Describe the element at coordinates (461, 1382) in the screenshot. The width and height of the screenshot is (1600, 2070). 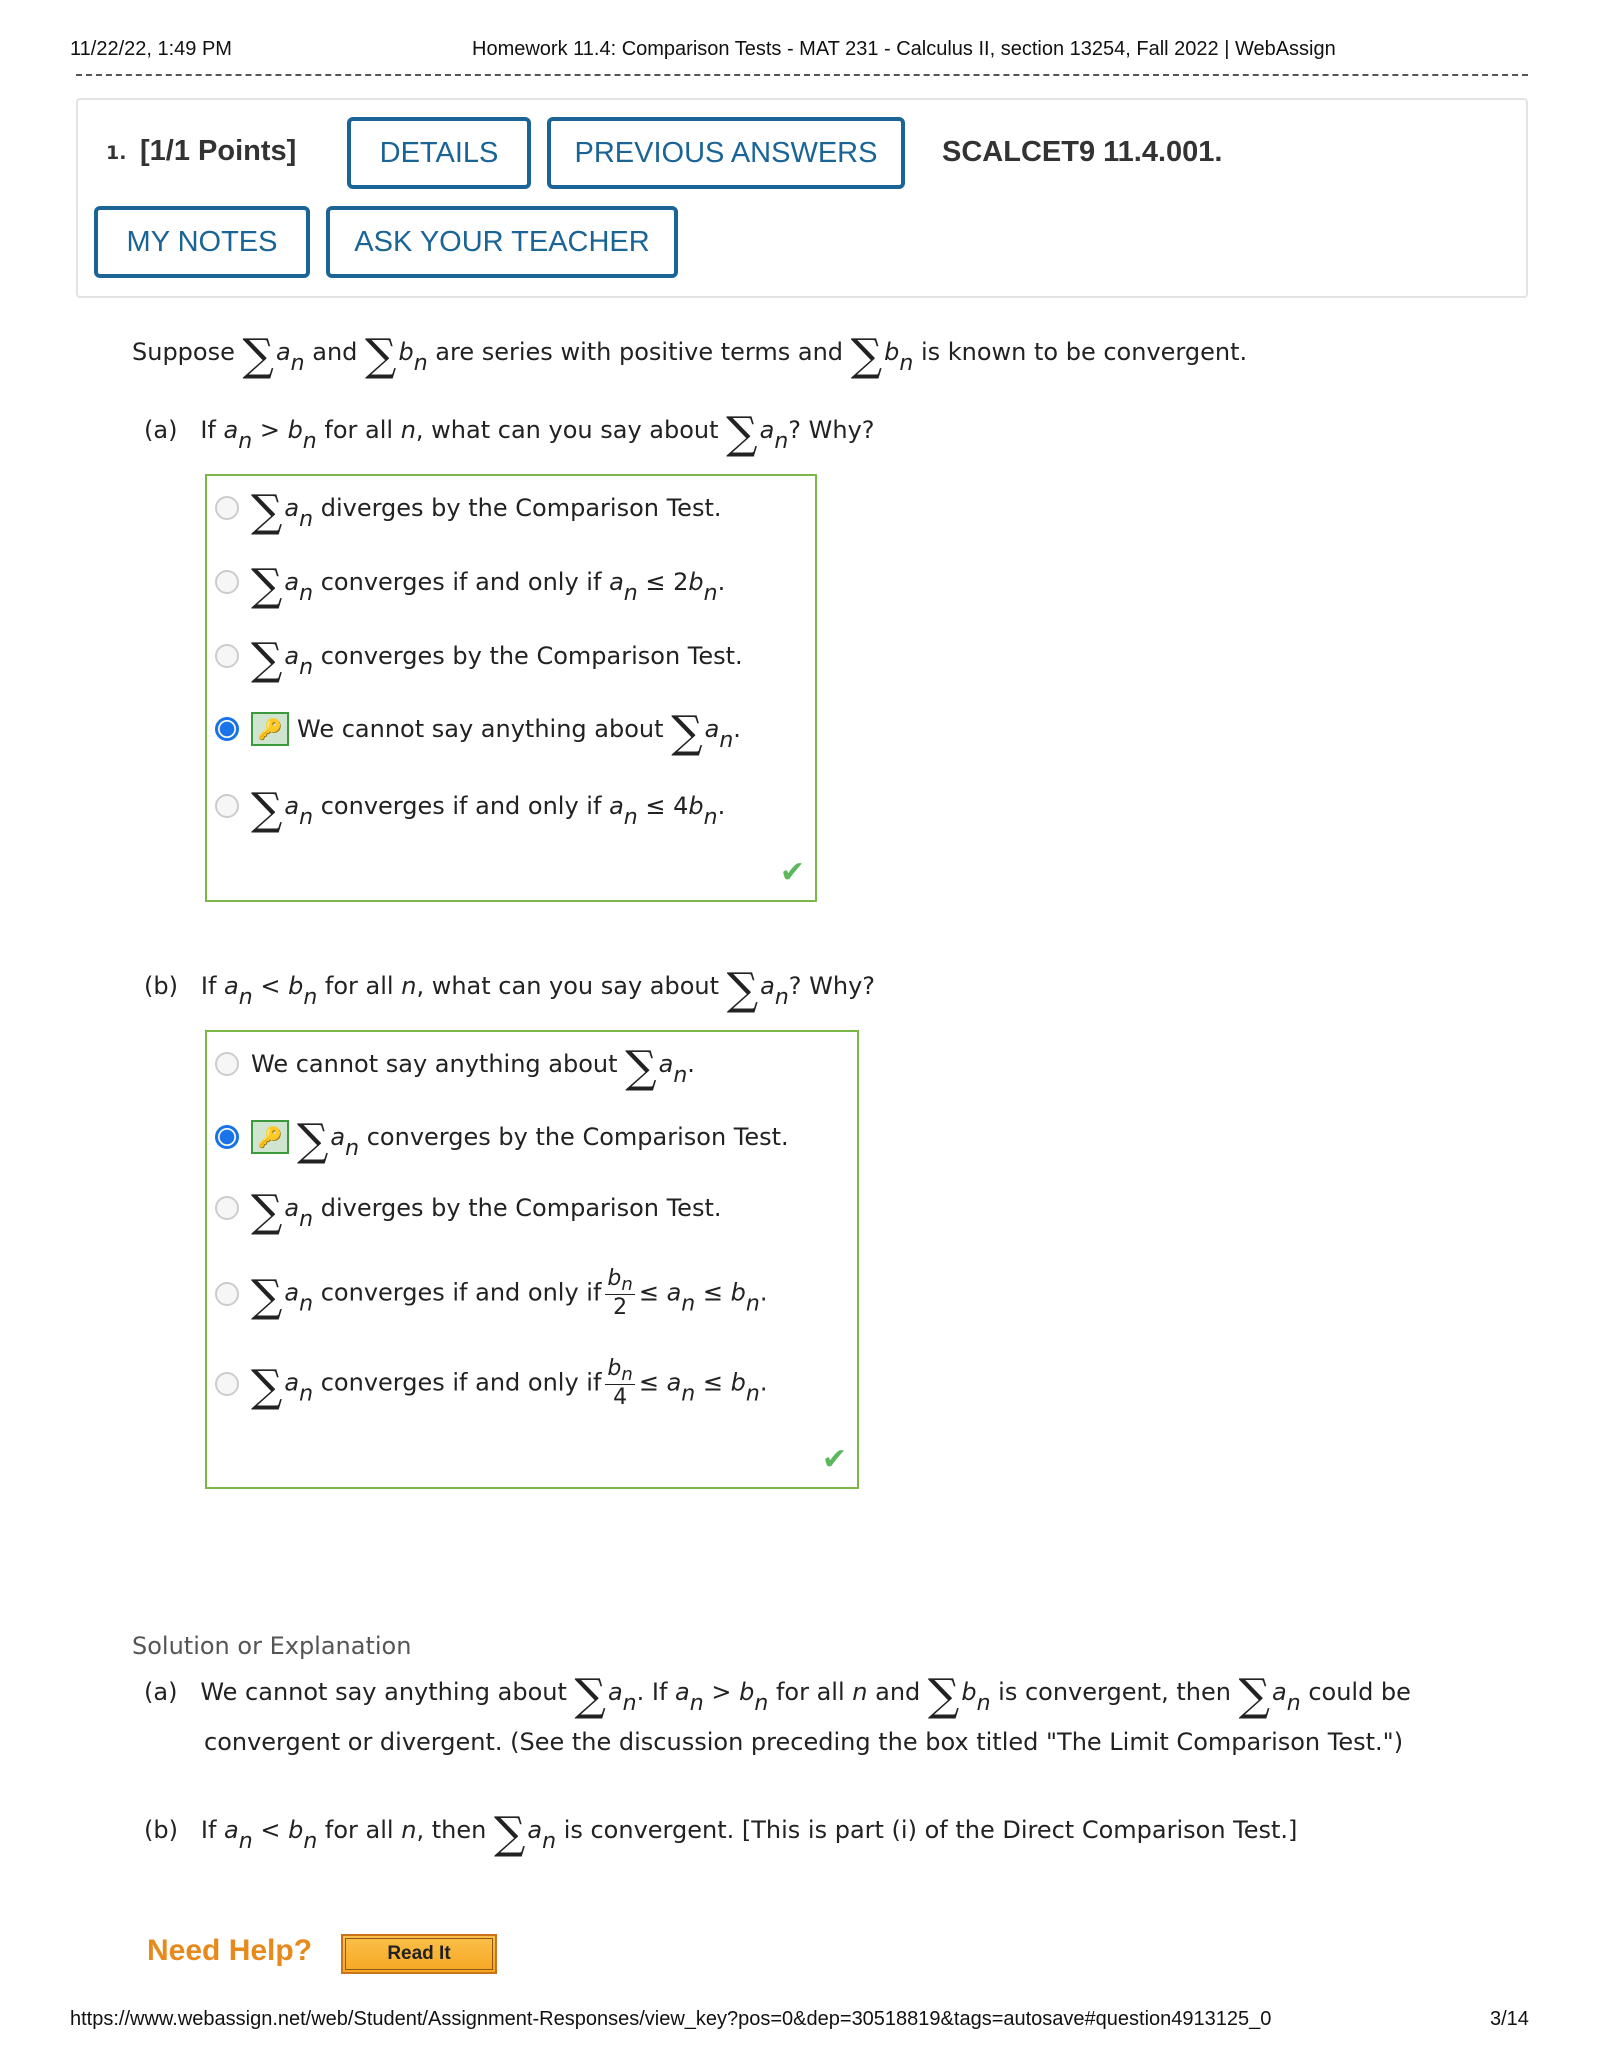
I see `option-text: converges if and only if` at that location.